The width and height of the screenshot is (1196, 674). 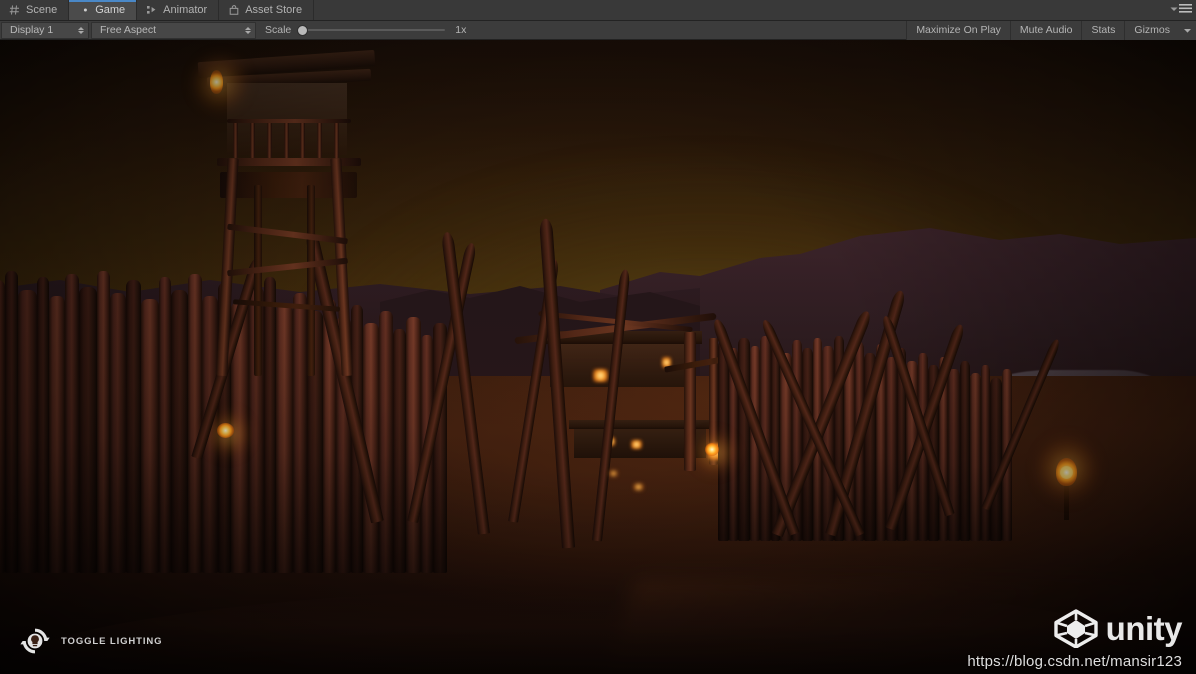 I want to click on scale-label: Scale, so click(x=278, y=30).